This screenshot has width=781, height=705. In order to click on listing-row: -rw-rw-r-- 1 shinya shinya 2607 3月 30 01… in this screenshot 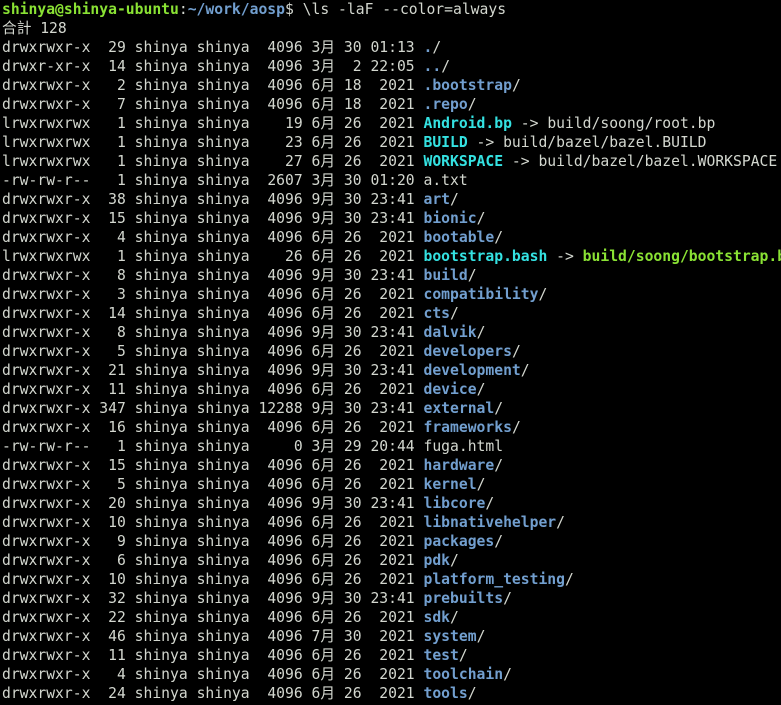, I will do `click(391, 180)`.